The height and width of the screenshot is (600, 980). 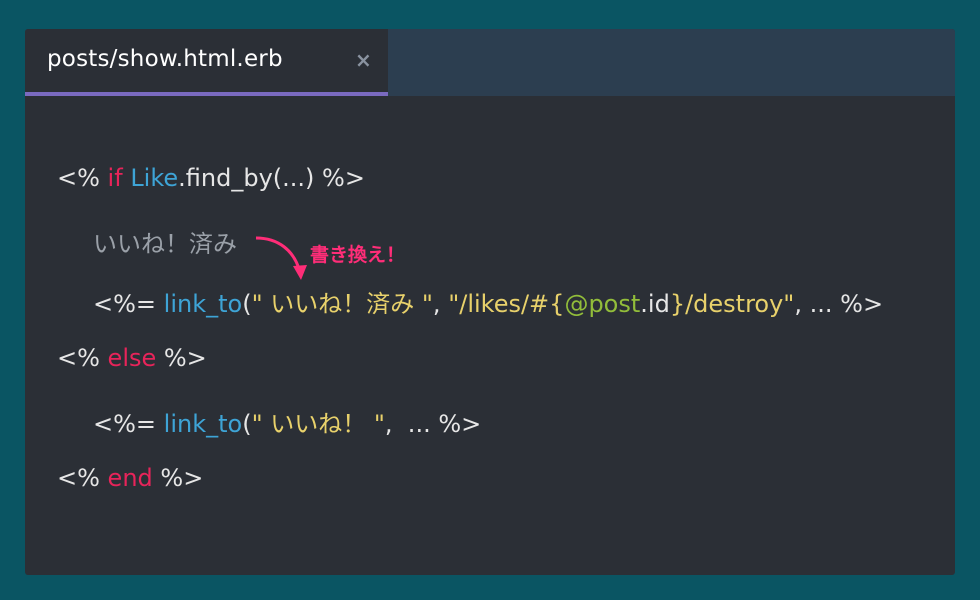 What do you see at coordinates (115, 178) in the screenshot?
I see `keyword-if: if` at bounding box center [115, 178].